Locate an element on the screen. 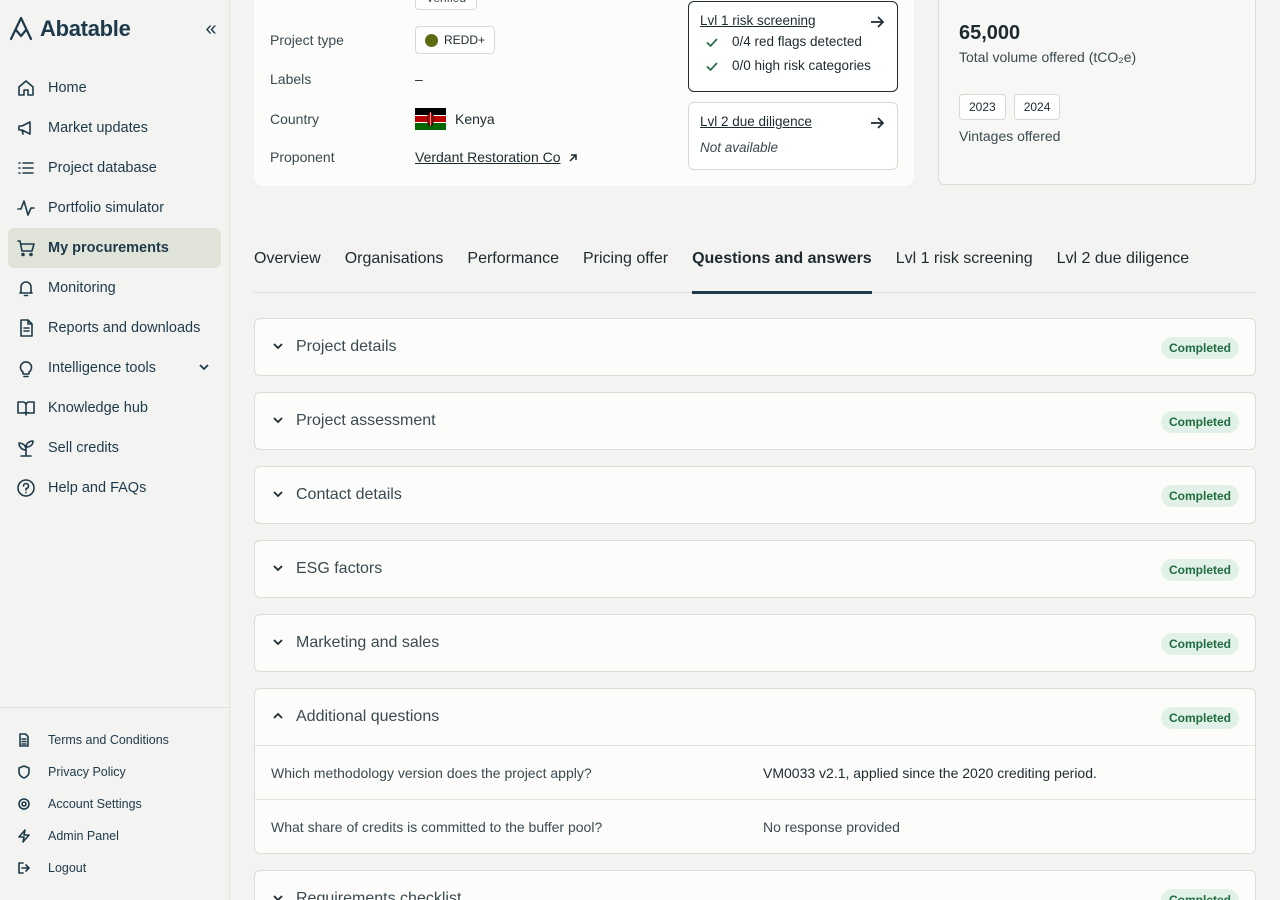  accordion-header: Contact details Completed is located at coordinates (755, 495).